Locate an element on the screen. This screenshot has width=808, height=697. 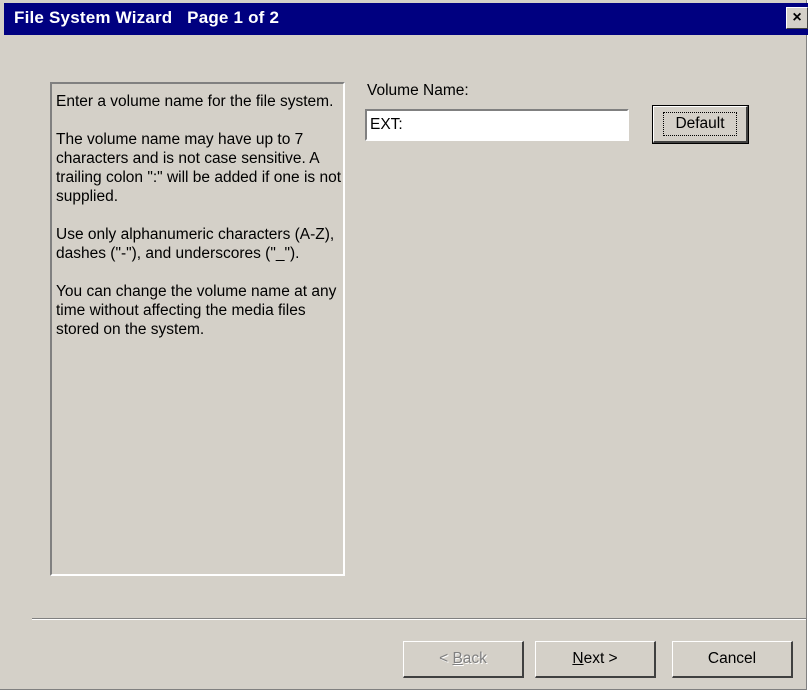
volume-name-input is located at coordinates (497, 125).